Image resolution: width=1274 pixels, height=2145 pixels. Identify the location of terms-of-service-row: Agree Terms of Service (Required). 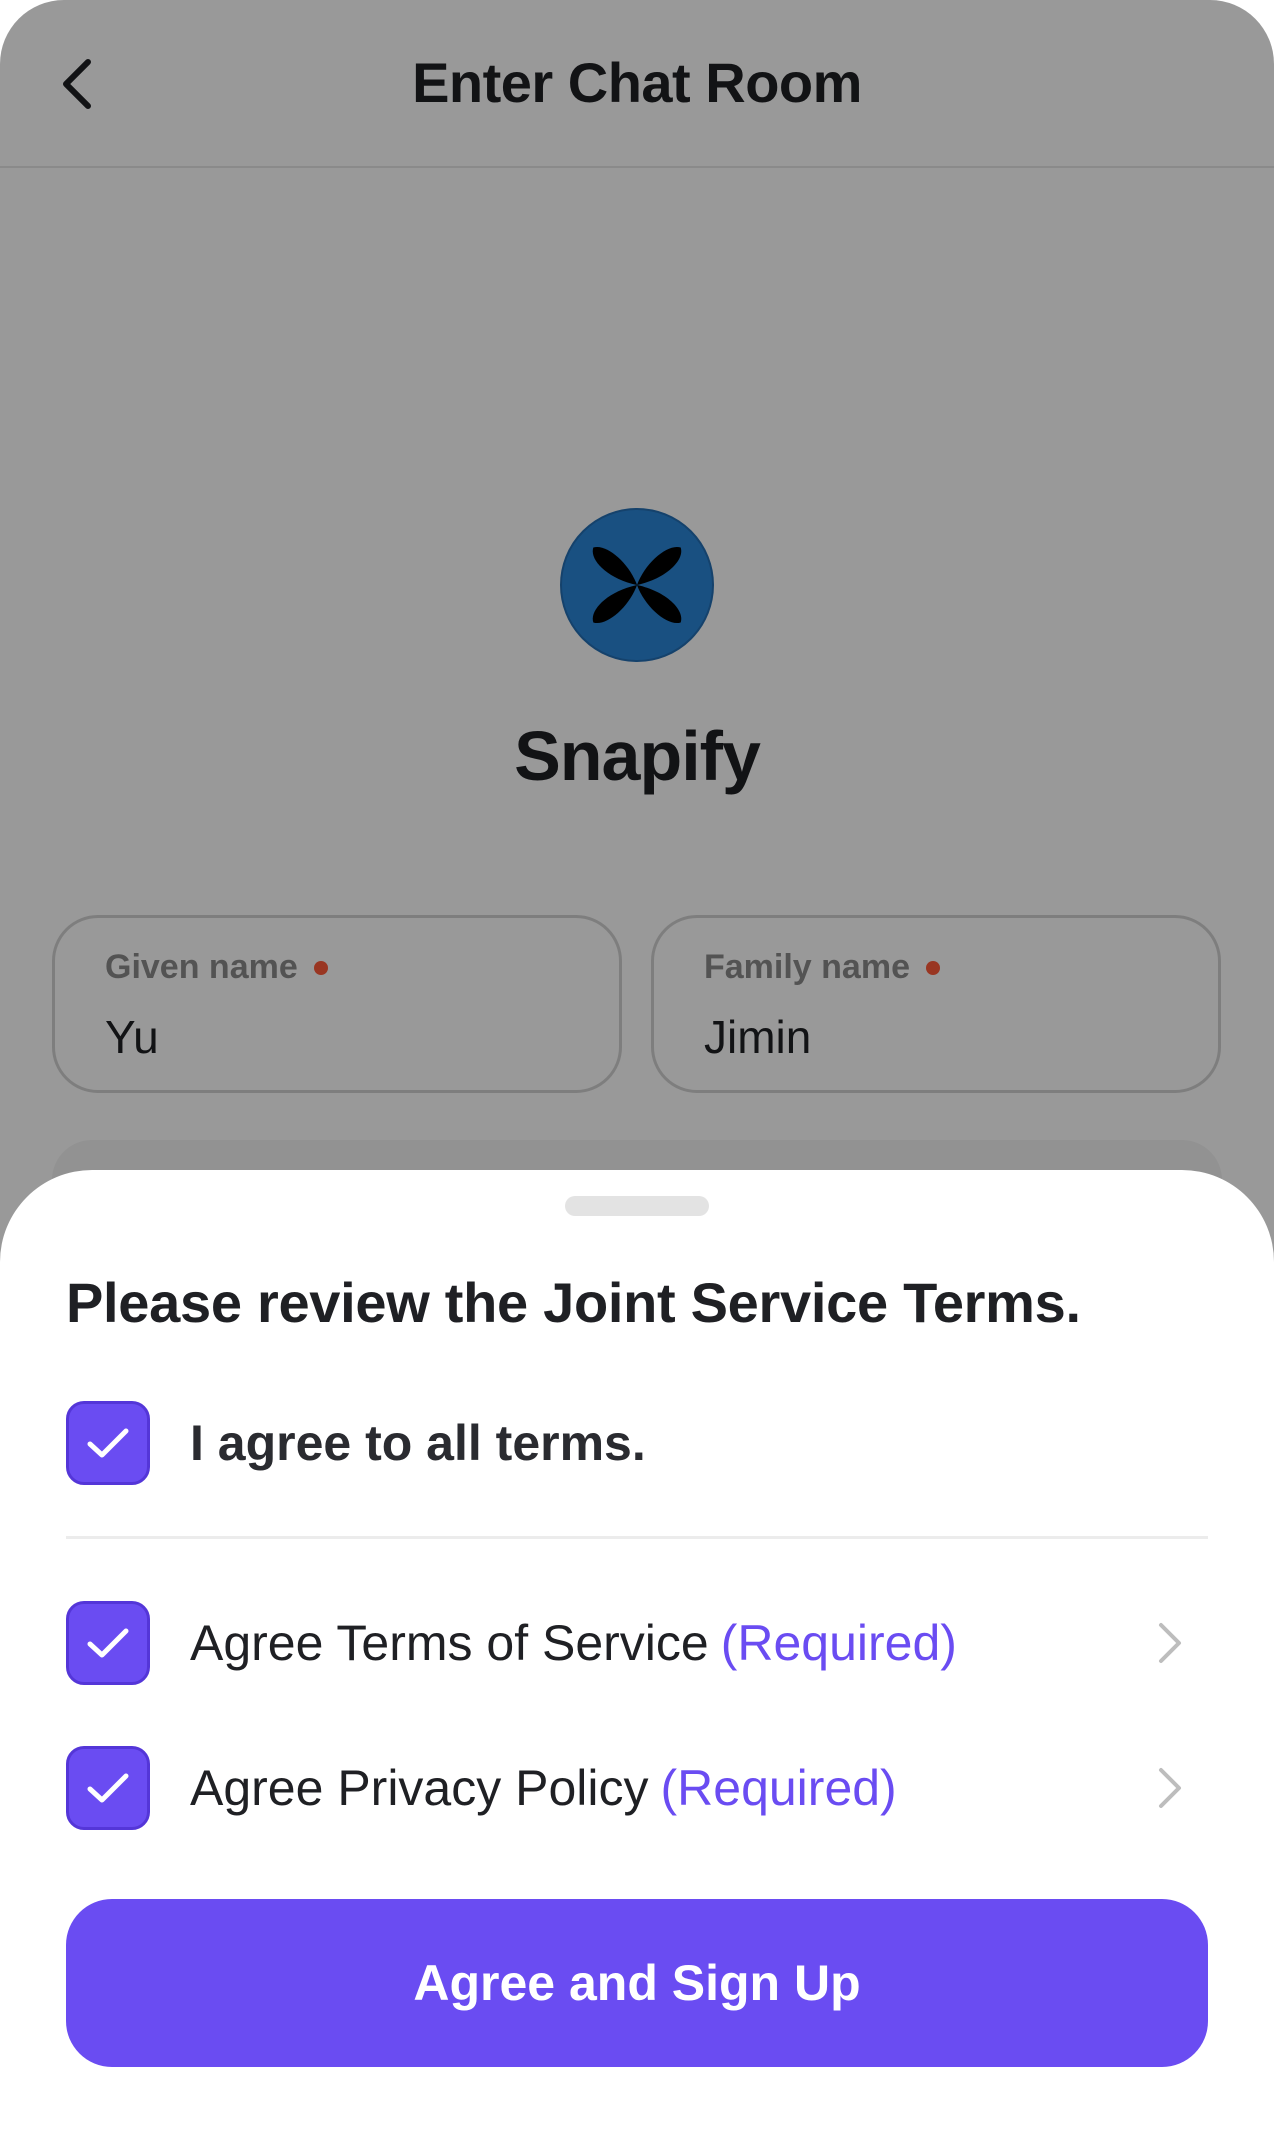
(637, 1643).